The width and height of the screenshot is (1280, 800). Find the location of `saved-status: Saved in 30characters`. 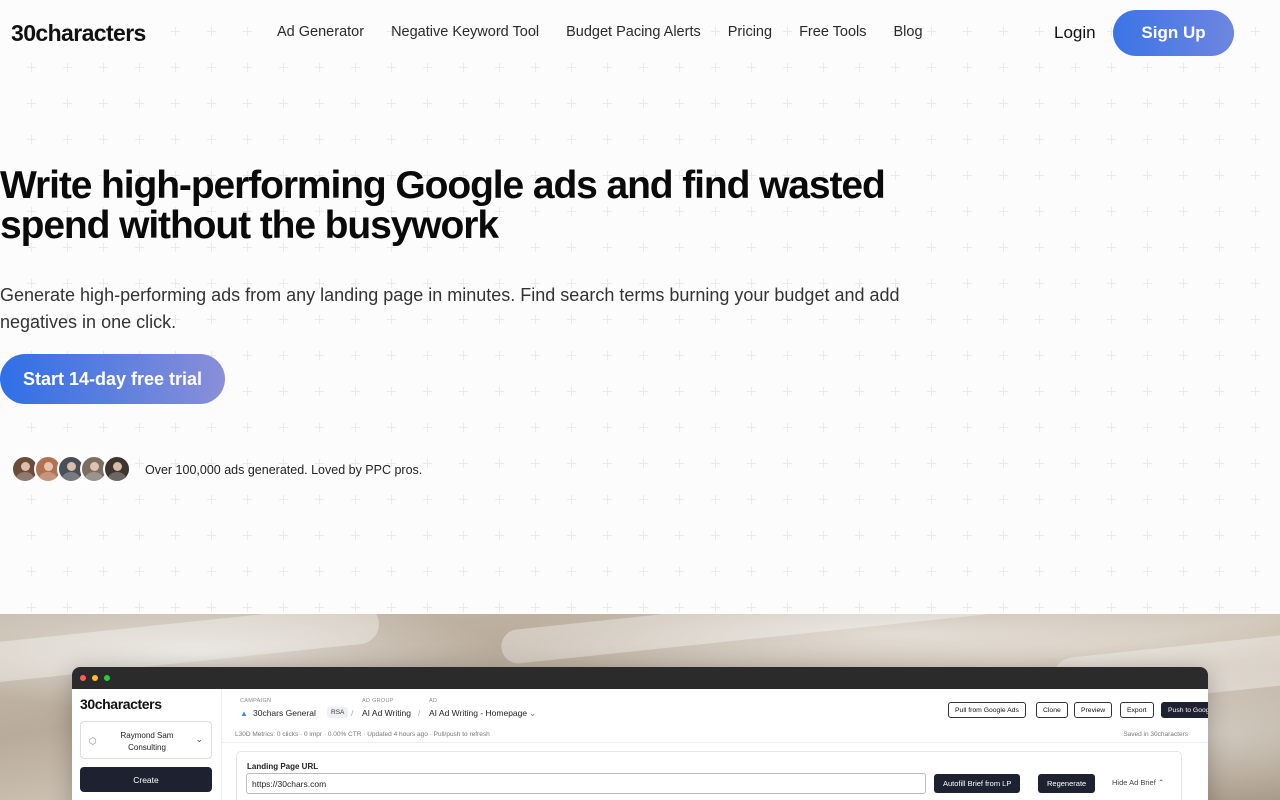

saved-status: Saved in 30characters is located at coordinates (1155, 734).